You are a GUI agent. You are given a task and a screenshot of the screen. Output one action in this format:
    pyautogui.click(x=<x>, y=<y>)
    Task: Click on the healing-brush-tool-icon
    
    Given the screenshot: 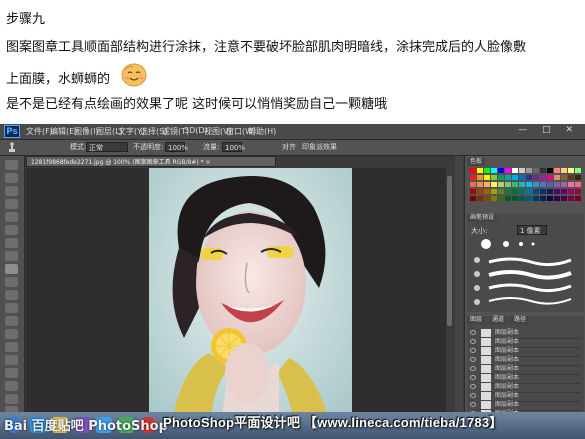 What is the action you would take?
    pyautogui.click(x=11, y=243)
    